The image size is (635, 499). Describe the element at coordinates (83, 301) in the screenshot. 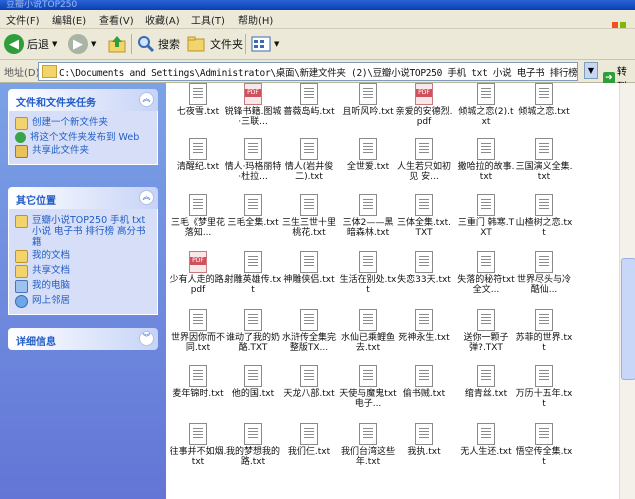

I see `place-network: 网上邻居` at that location.